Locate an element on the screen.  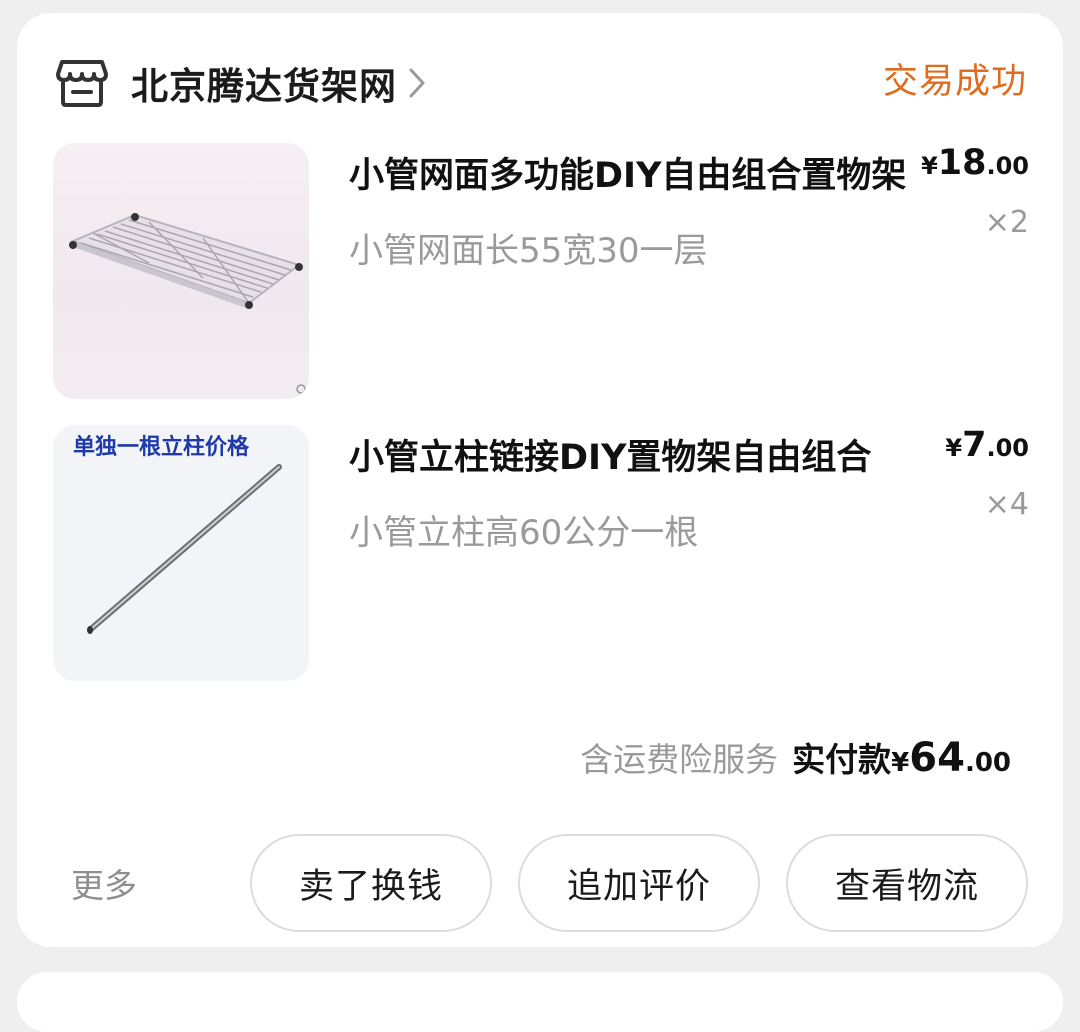
product-spec: 小管网面长55宽30一层 is located at coordinates (528, 251).